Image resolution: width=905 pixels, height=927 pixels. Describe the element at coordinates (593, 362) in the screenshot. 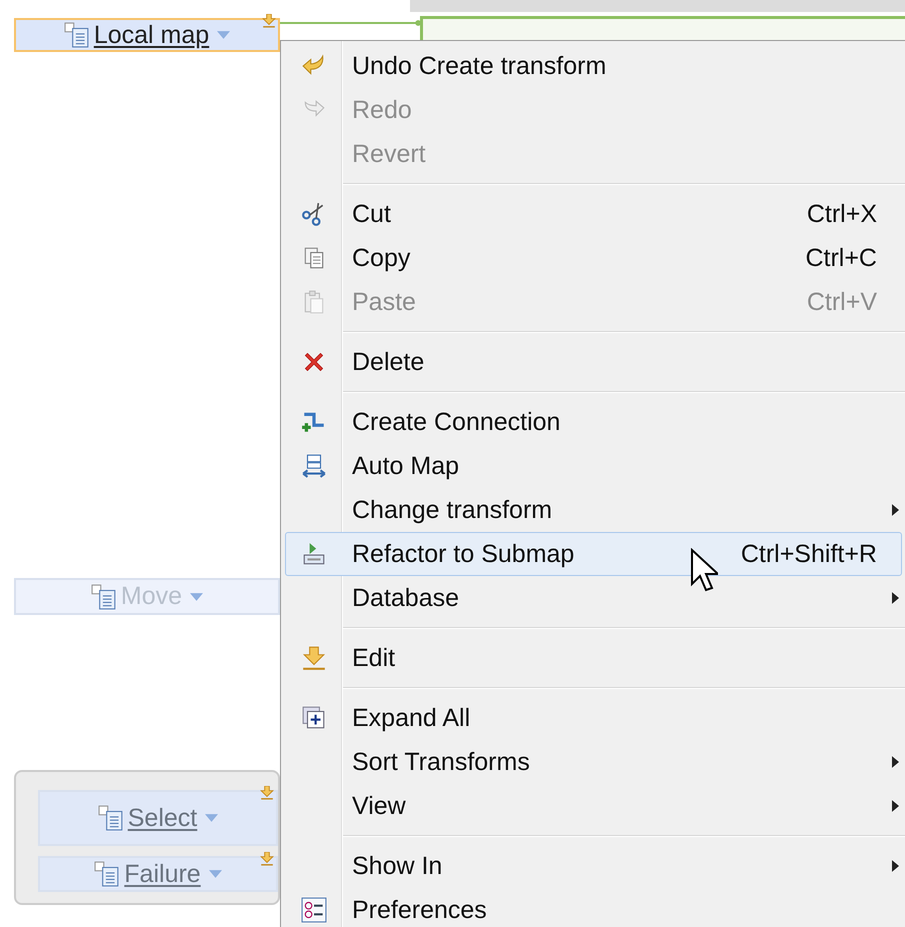

I see `menu-item: Delete` at that location.